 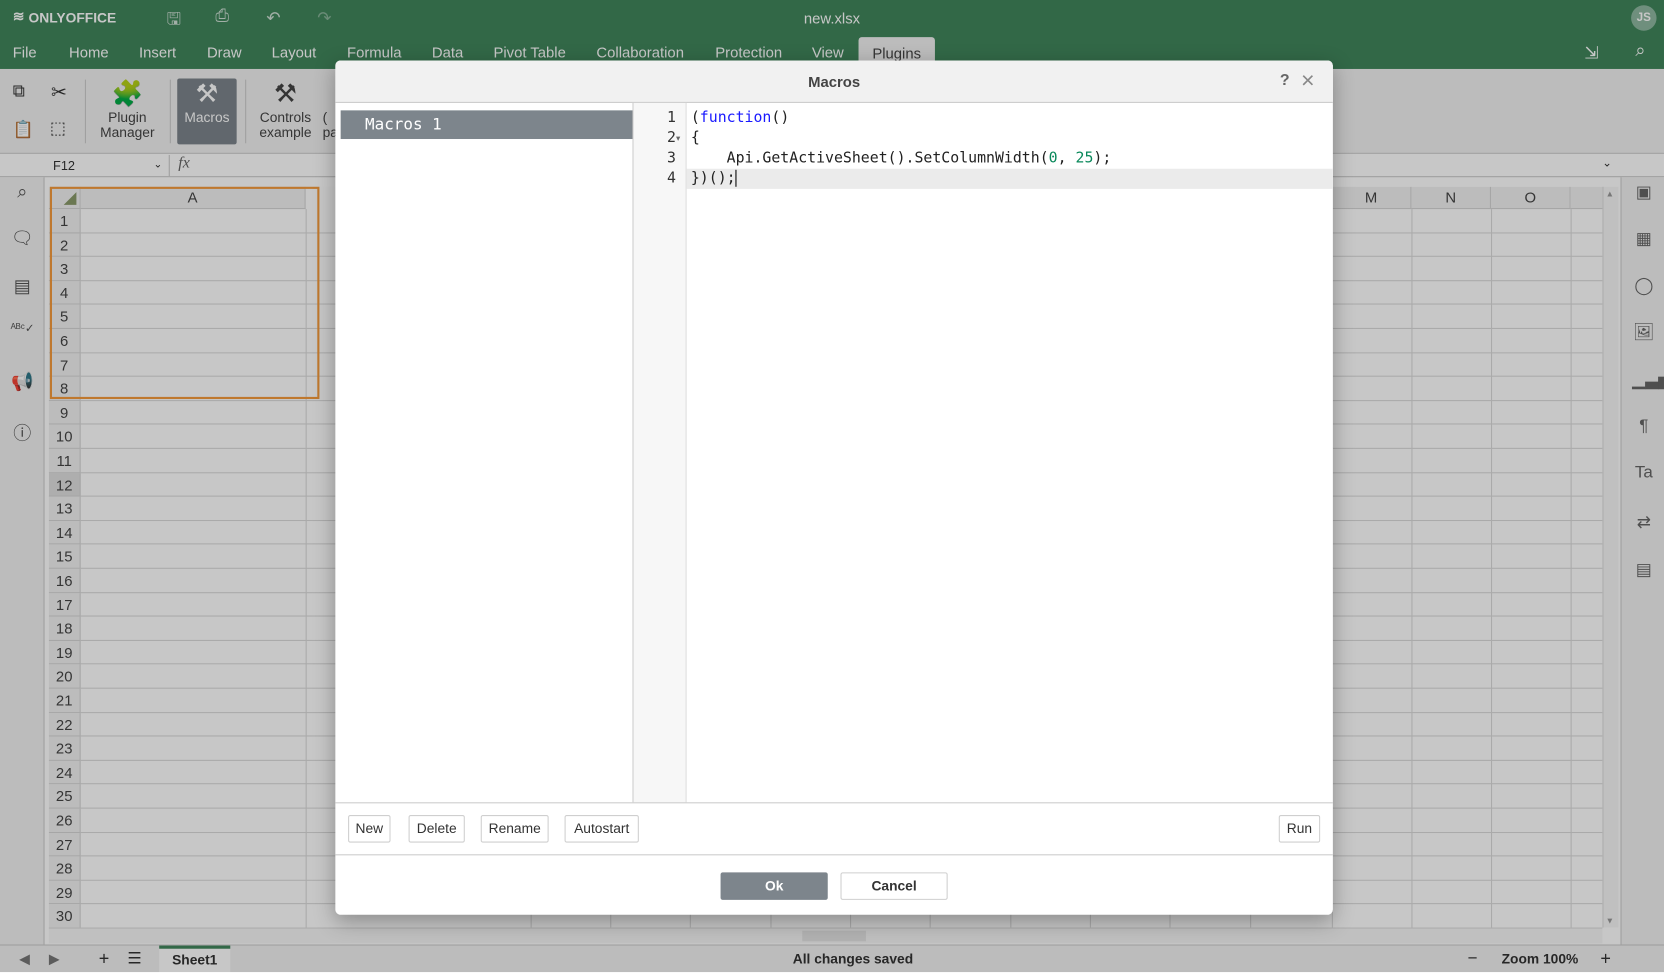 I want to click on code-keyword: function, so click(x=736, y=117).